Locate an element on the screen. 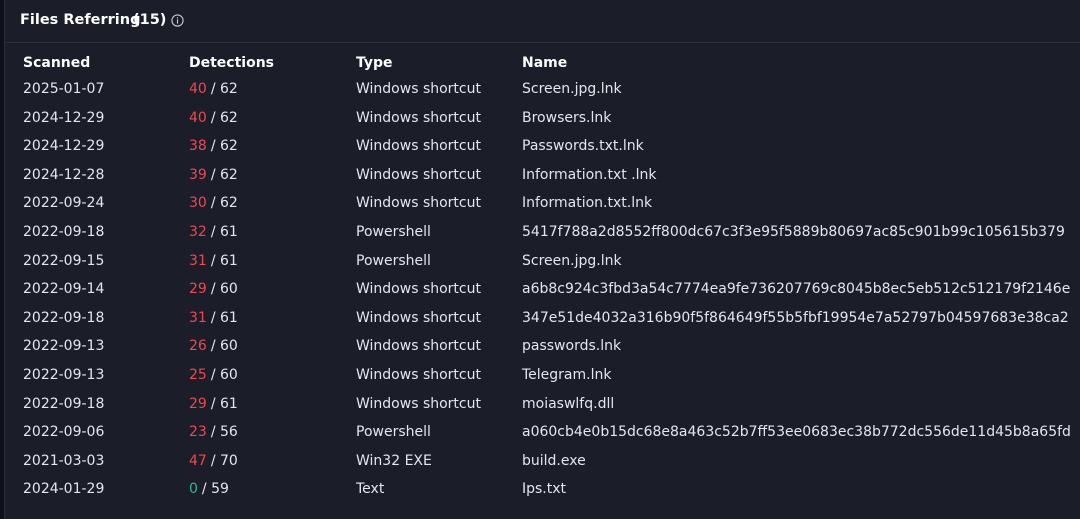  detections-positive: 30 is located at coordinates (198, 203).